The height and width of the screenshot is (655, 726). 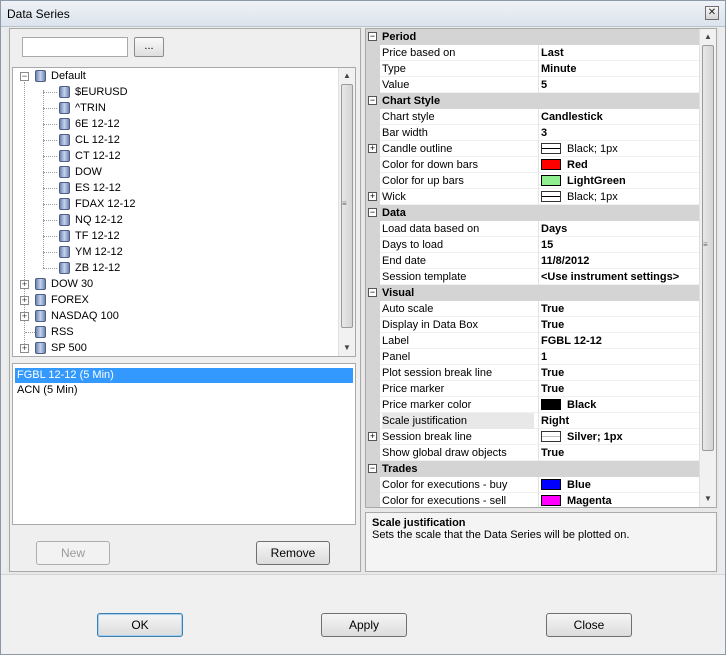 I want to click on property-value: Right, so click(x=618, y=421).